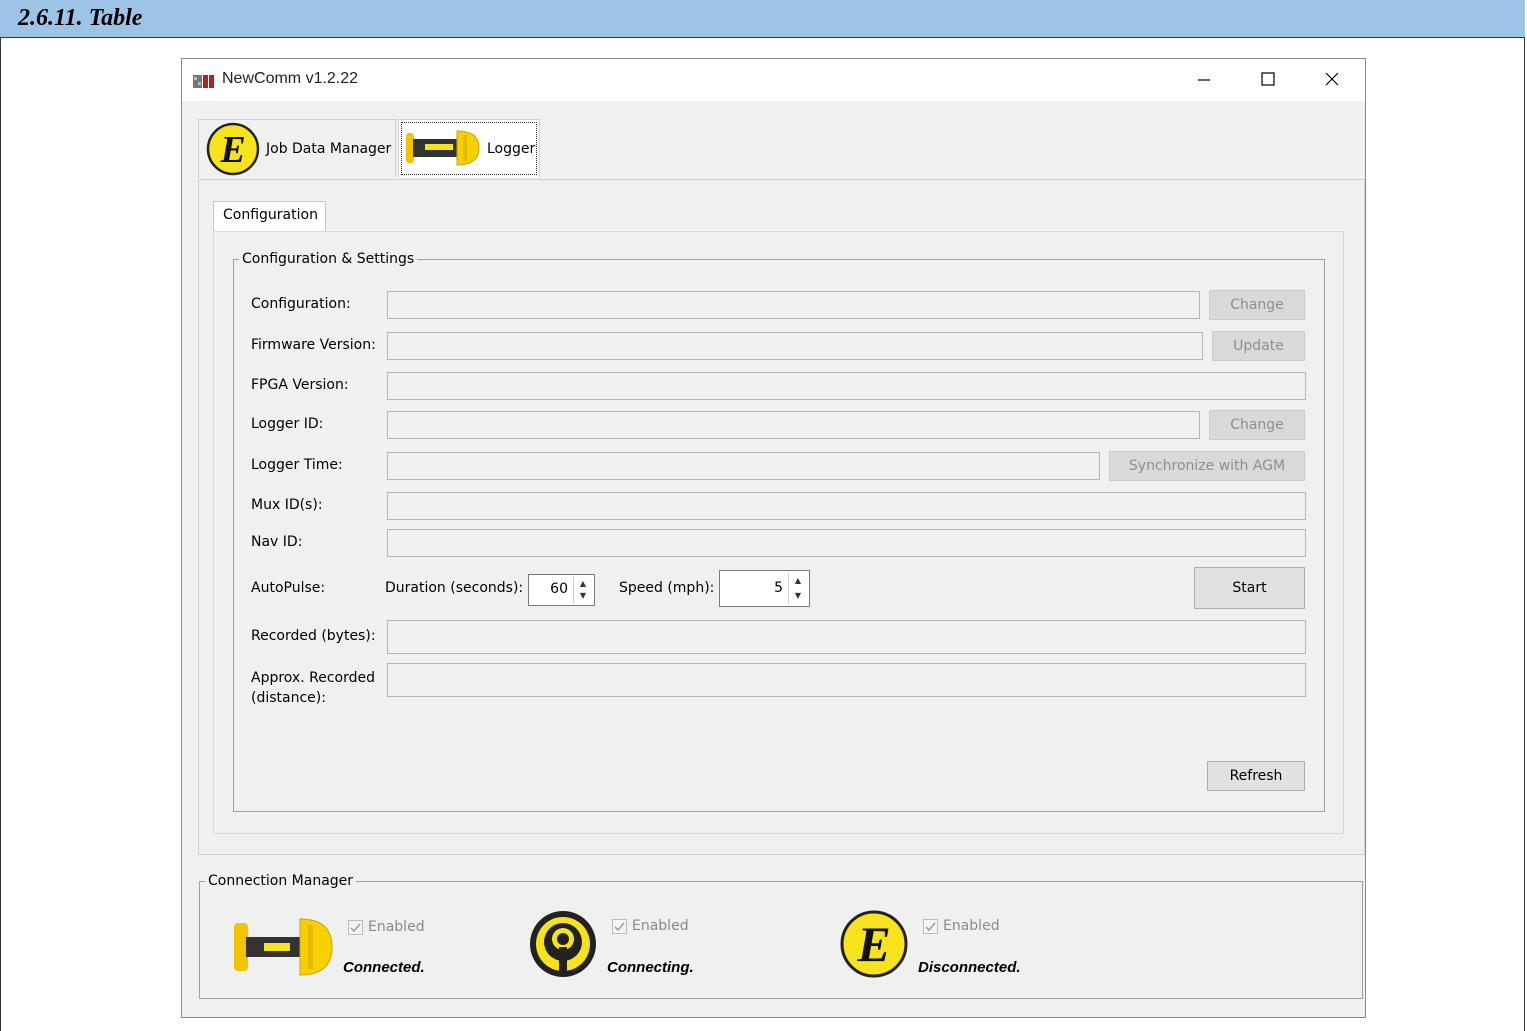  What do you see at coordinates (300, 385) in the screenshot?
I see `fpga-version-label: FPGA Version:` at bounding box center [300, 385].